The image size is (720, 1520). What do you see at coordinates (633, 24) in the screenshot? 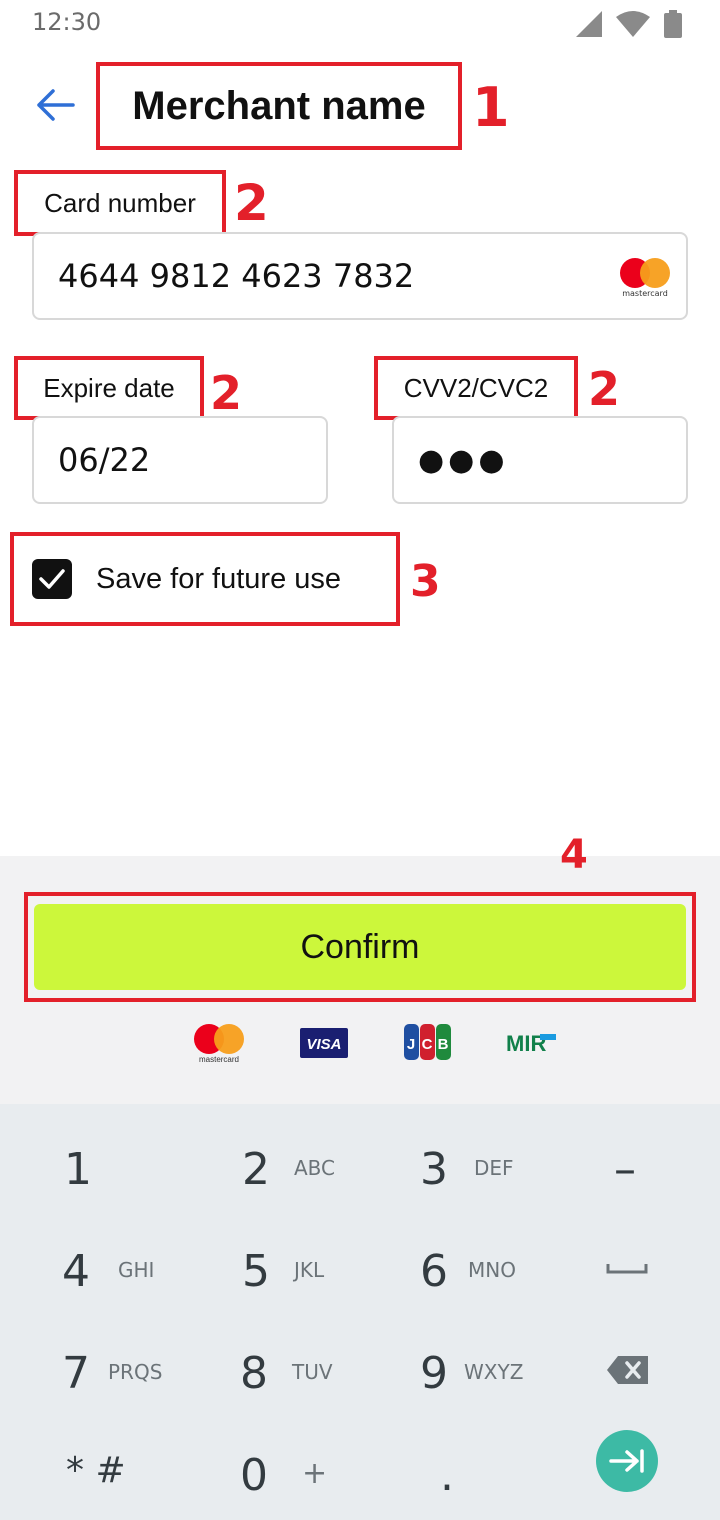
I see `wifi-icon` at bounding box center [633, 24].